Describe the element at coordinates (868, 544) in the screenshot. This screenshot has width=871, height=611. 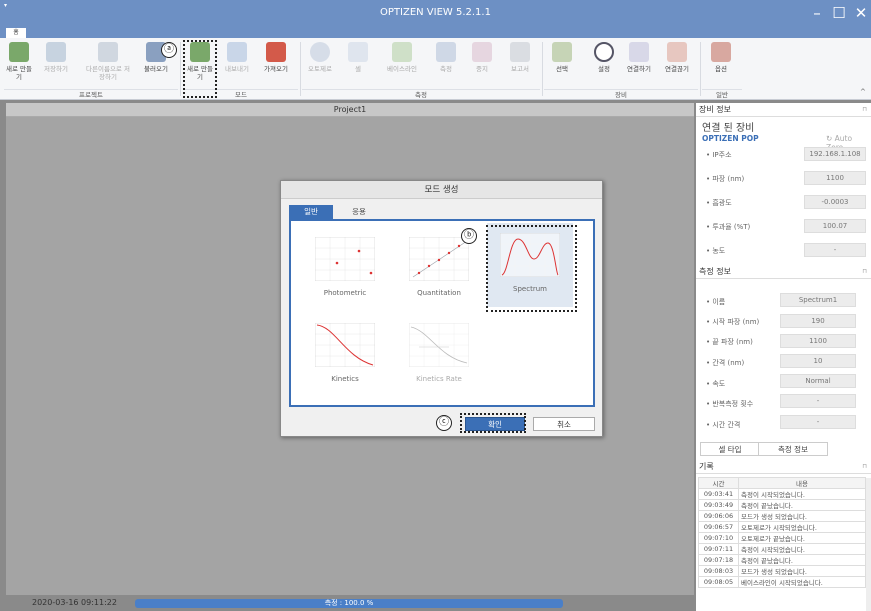
I see `log-scrollbar` at that location.